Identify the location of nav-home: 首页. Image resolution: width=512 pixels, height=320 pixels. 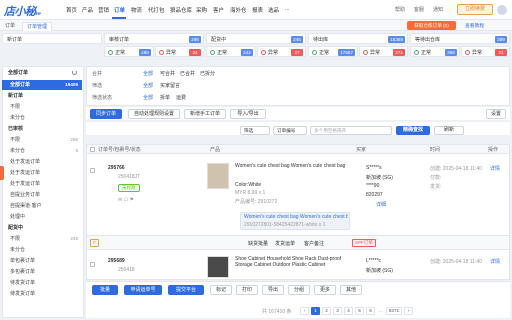
(71, 10).